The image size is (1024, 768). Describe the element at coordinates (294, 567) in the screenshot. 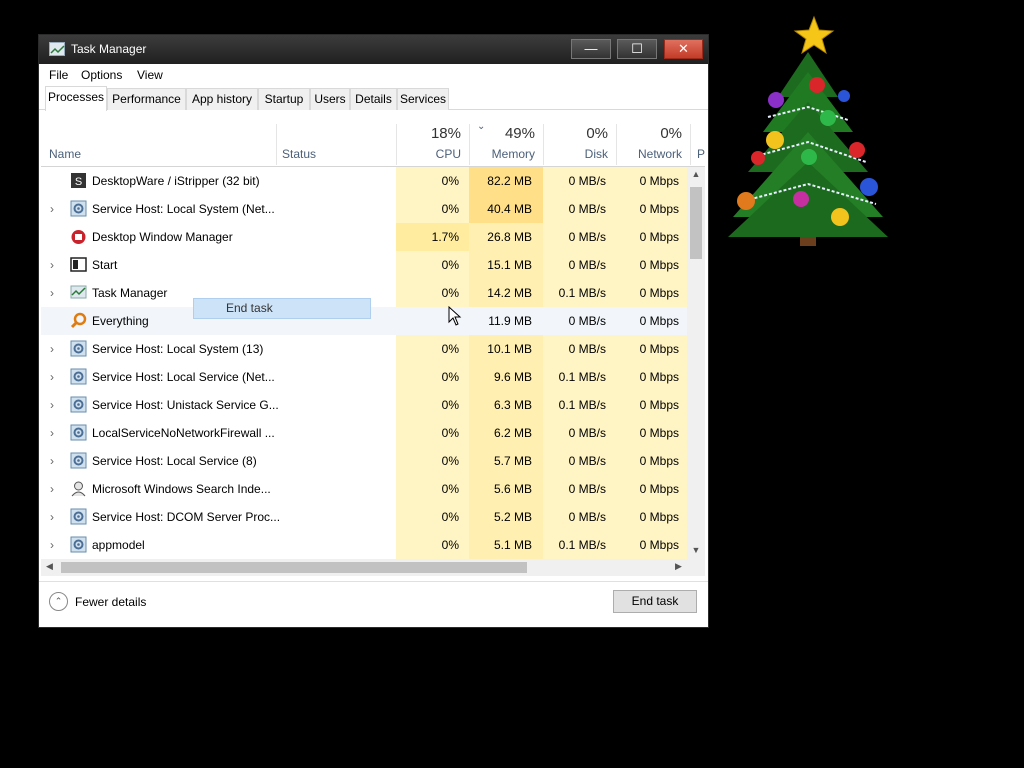

I see `horizontal-scroll-thumb` at that location.